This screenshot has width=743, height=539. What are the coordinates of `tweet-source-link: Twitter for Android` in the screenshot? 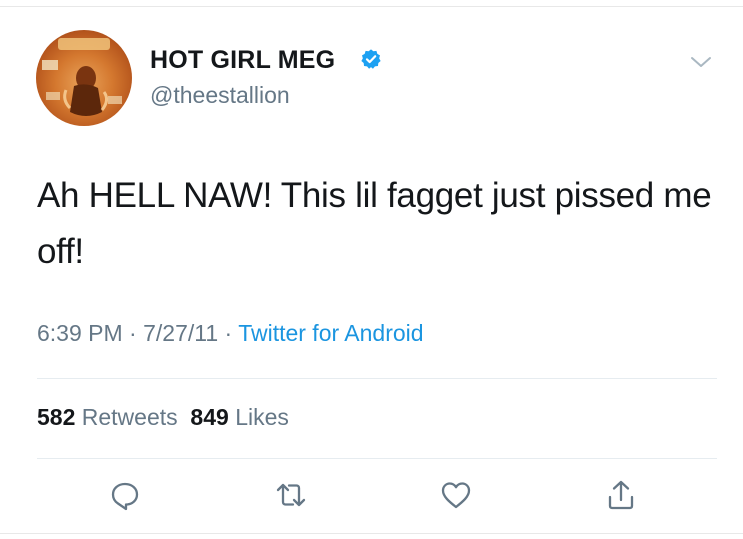 It's located at (330, 333).